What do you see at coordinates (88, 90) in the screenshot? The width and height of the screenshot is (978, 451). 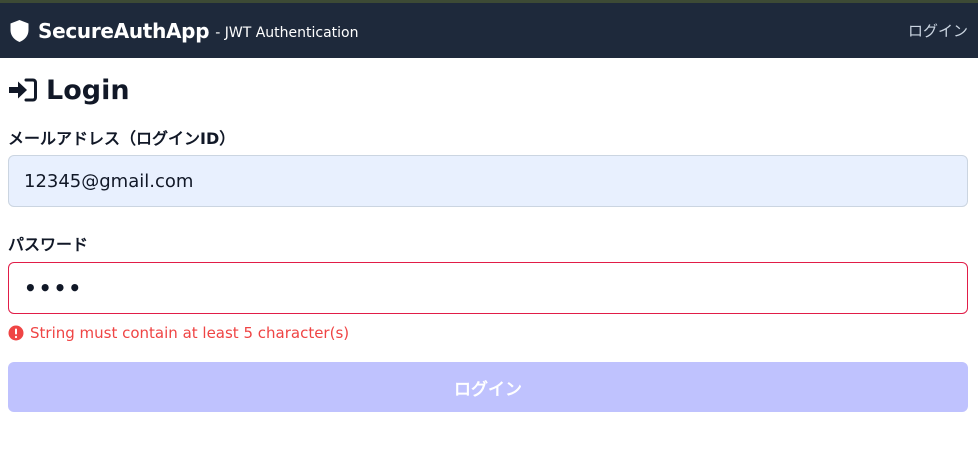 I see `page-title-text: Login` at bounding box center [88, 90].